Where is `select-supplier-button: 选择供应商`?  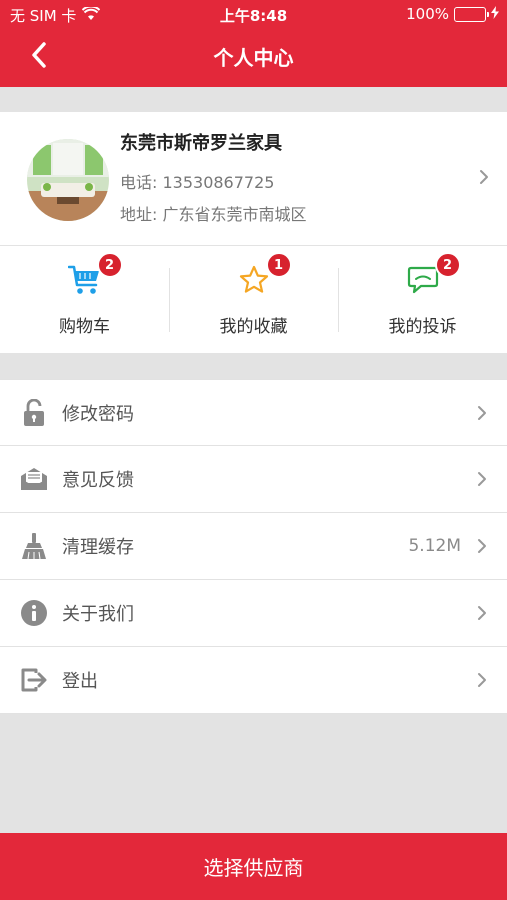
select-supplier-button: 选择供应商 is located at coordinates (253, 866).